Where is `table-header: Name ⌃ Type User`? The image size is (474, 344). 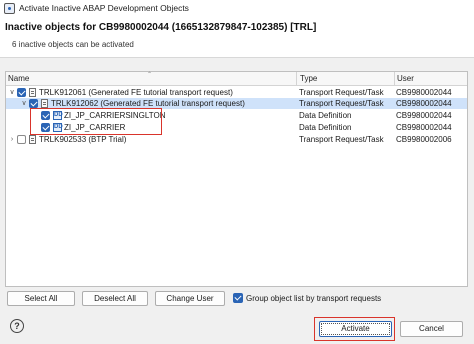 table-header: Name ⌃ Type User is located at coordinates (236, 79).